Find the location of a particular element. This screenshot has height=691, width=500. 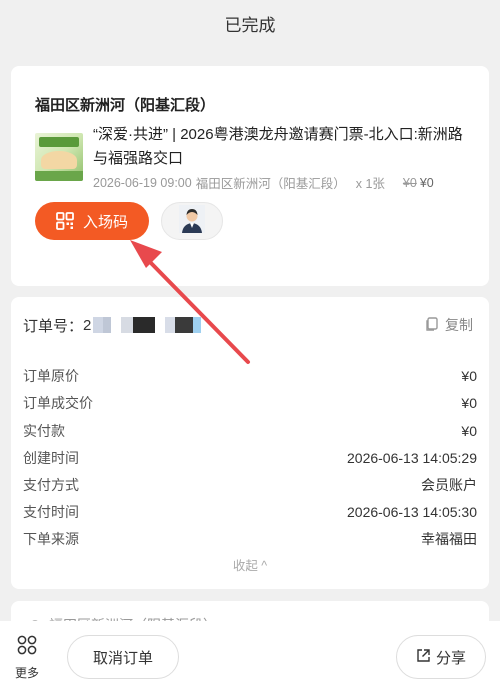

share-label: 分享 is located at coordinates (450, 658).